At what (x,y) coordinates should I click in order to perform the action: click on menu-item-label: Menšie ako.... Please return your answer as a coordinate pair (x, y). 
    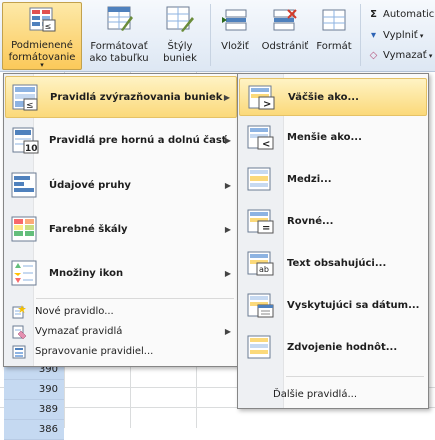
    Looking at the image, I should click on (324, 137).